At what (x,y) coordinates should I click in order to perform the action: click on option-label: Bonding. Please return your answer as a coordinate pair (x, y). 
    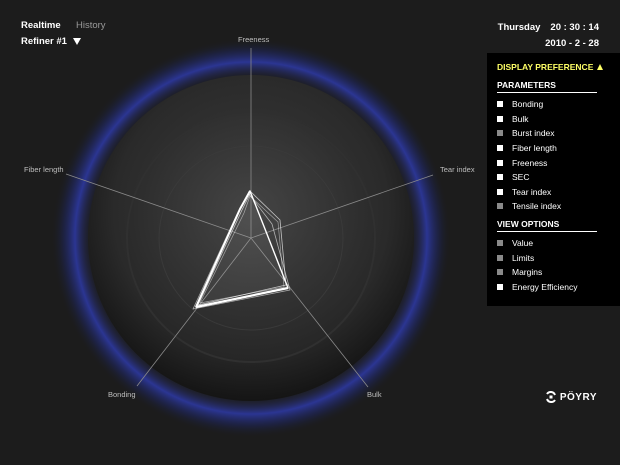
    Looking at the image, I should click on (528, 104).